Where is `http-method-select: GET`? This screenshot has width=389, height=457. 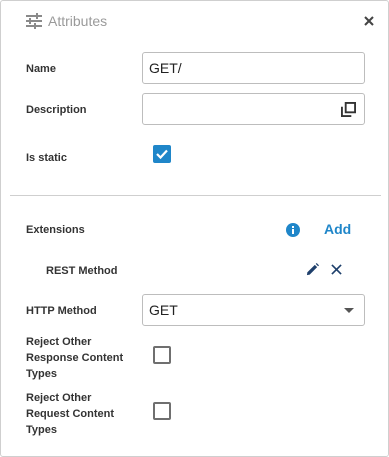
http-method-select: GET is located at coordinates (253, 310).